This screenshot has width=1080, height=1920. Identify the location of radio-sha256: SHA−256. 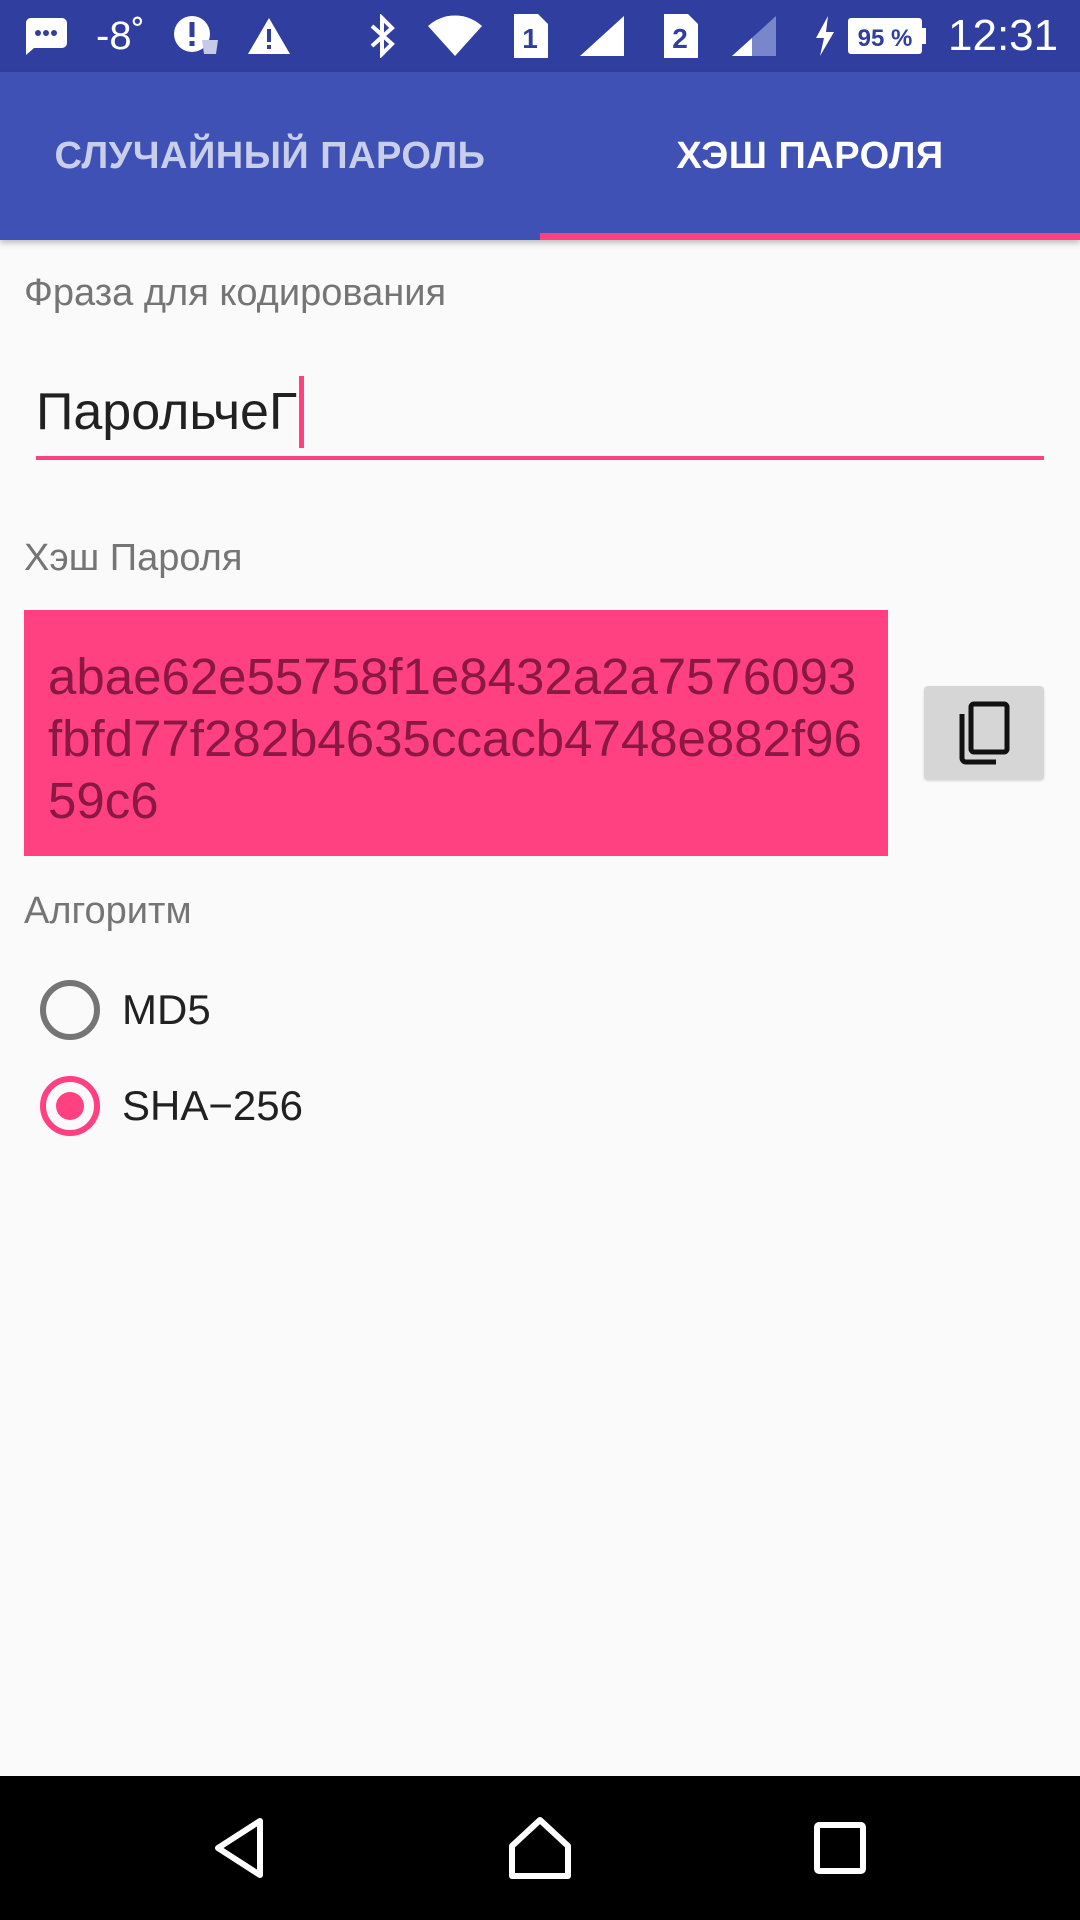
(171, 1106).